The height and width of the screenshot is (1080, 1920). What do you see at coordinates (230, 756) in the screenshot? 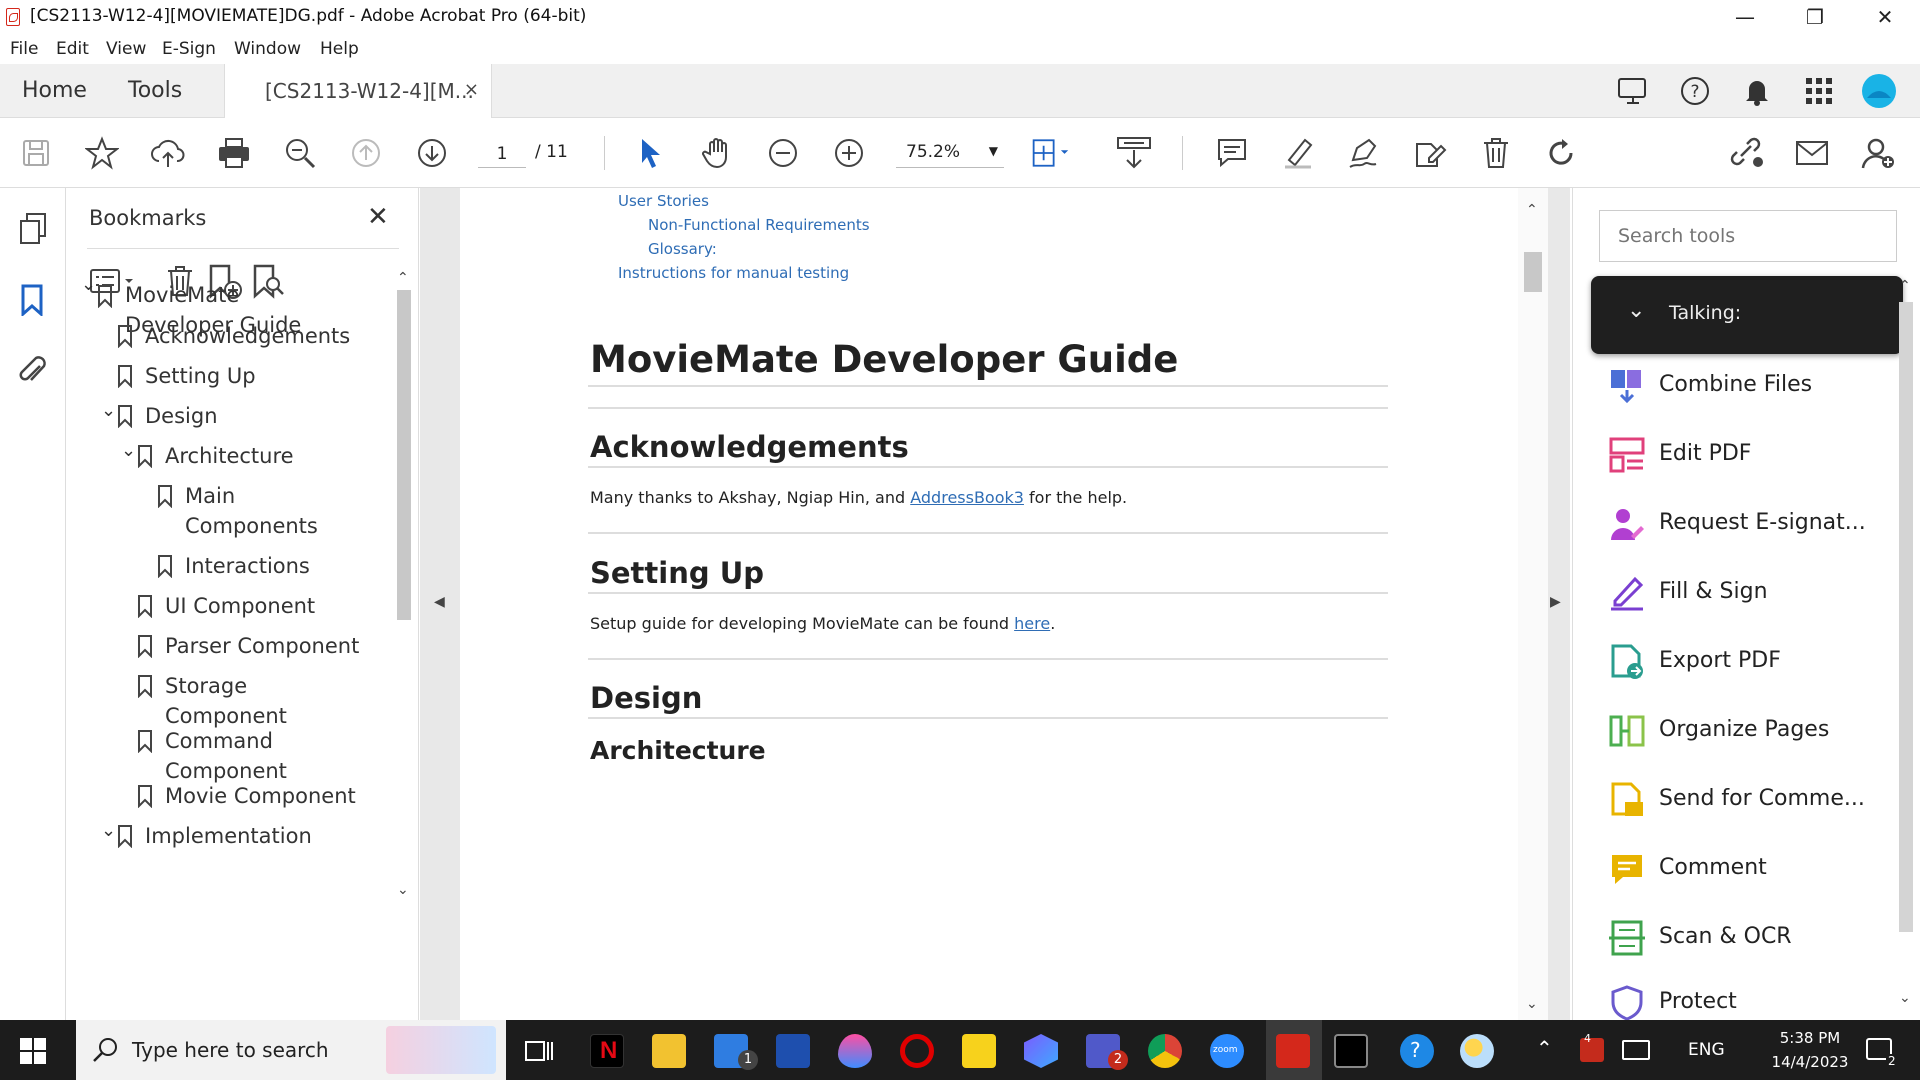
I see `bookmark-item: Command Component` at bounding box center [230, 756].